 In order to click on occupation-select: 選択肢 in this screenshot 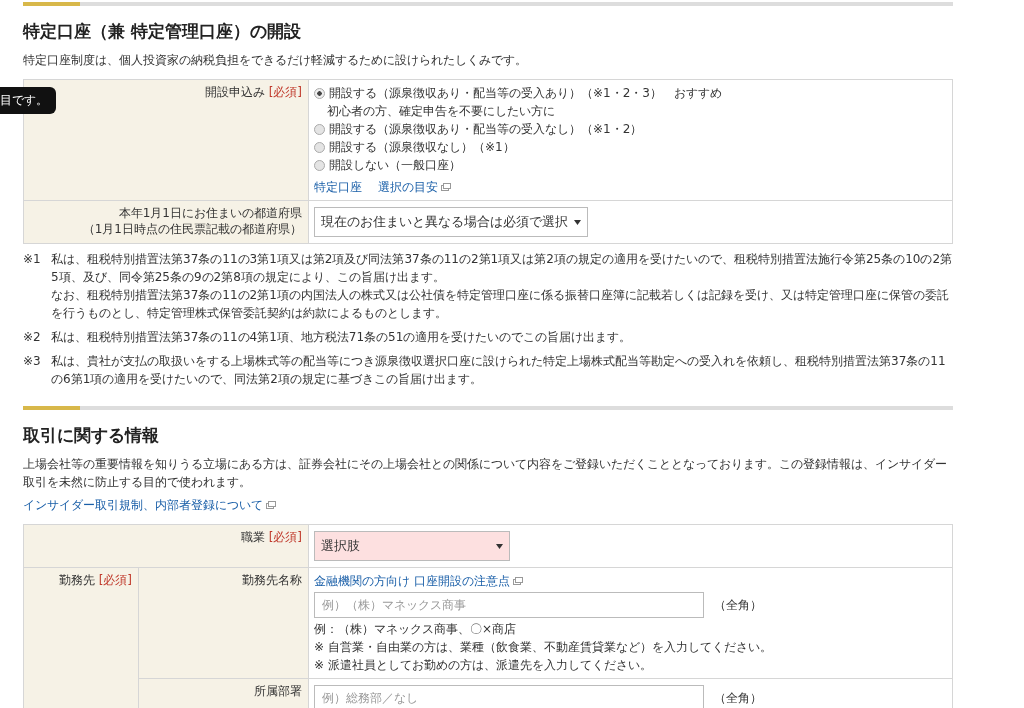, I will do `click(412, 546)`.